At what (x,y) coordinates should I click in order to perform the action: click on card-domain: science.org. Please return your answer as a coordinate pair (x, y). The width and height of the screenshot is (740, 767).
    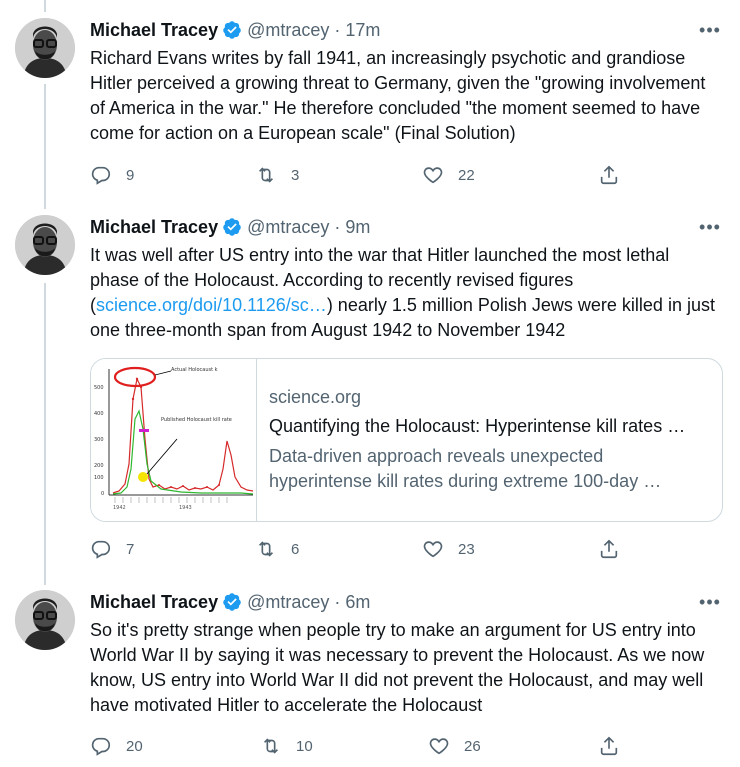
    Looking at the image, I should click on (315, 397).